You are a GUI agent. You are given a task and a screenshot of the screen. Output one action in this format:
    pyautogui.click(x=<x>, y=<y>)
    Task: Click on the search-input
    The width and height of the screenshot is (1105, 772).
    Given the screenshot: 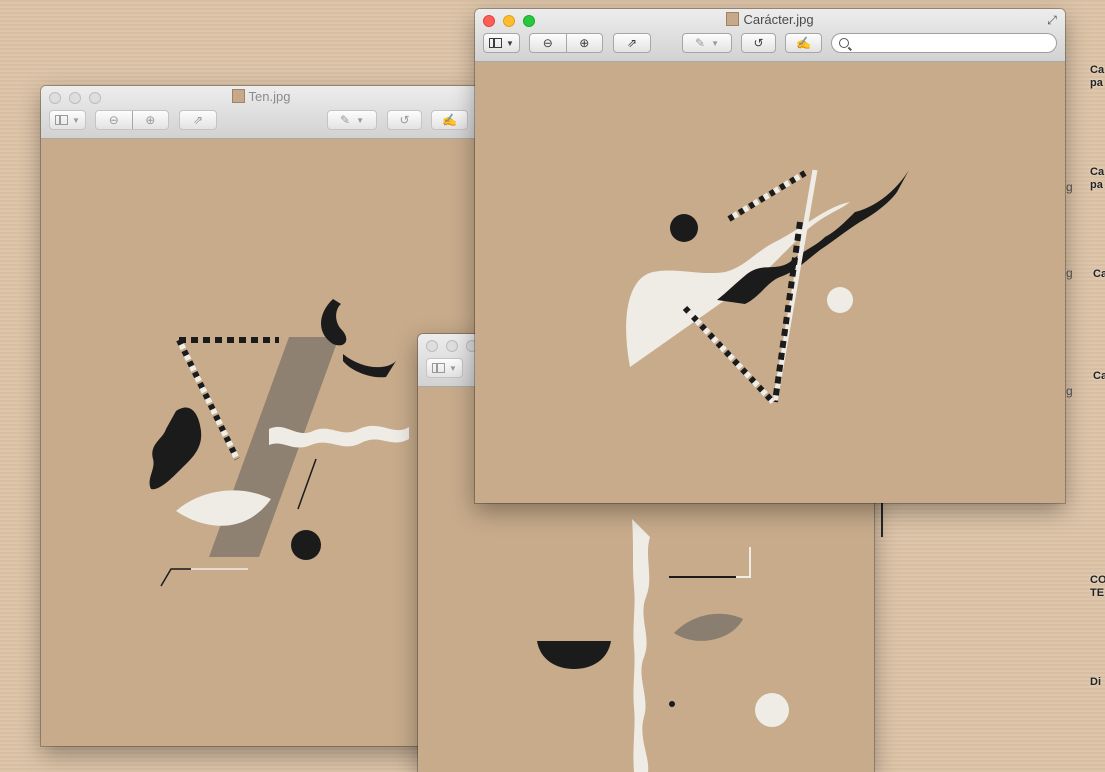 What is the action you would take?
    pyautogui.click(x=954, y=43)
    